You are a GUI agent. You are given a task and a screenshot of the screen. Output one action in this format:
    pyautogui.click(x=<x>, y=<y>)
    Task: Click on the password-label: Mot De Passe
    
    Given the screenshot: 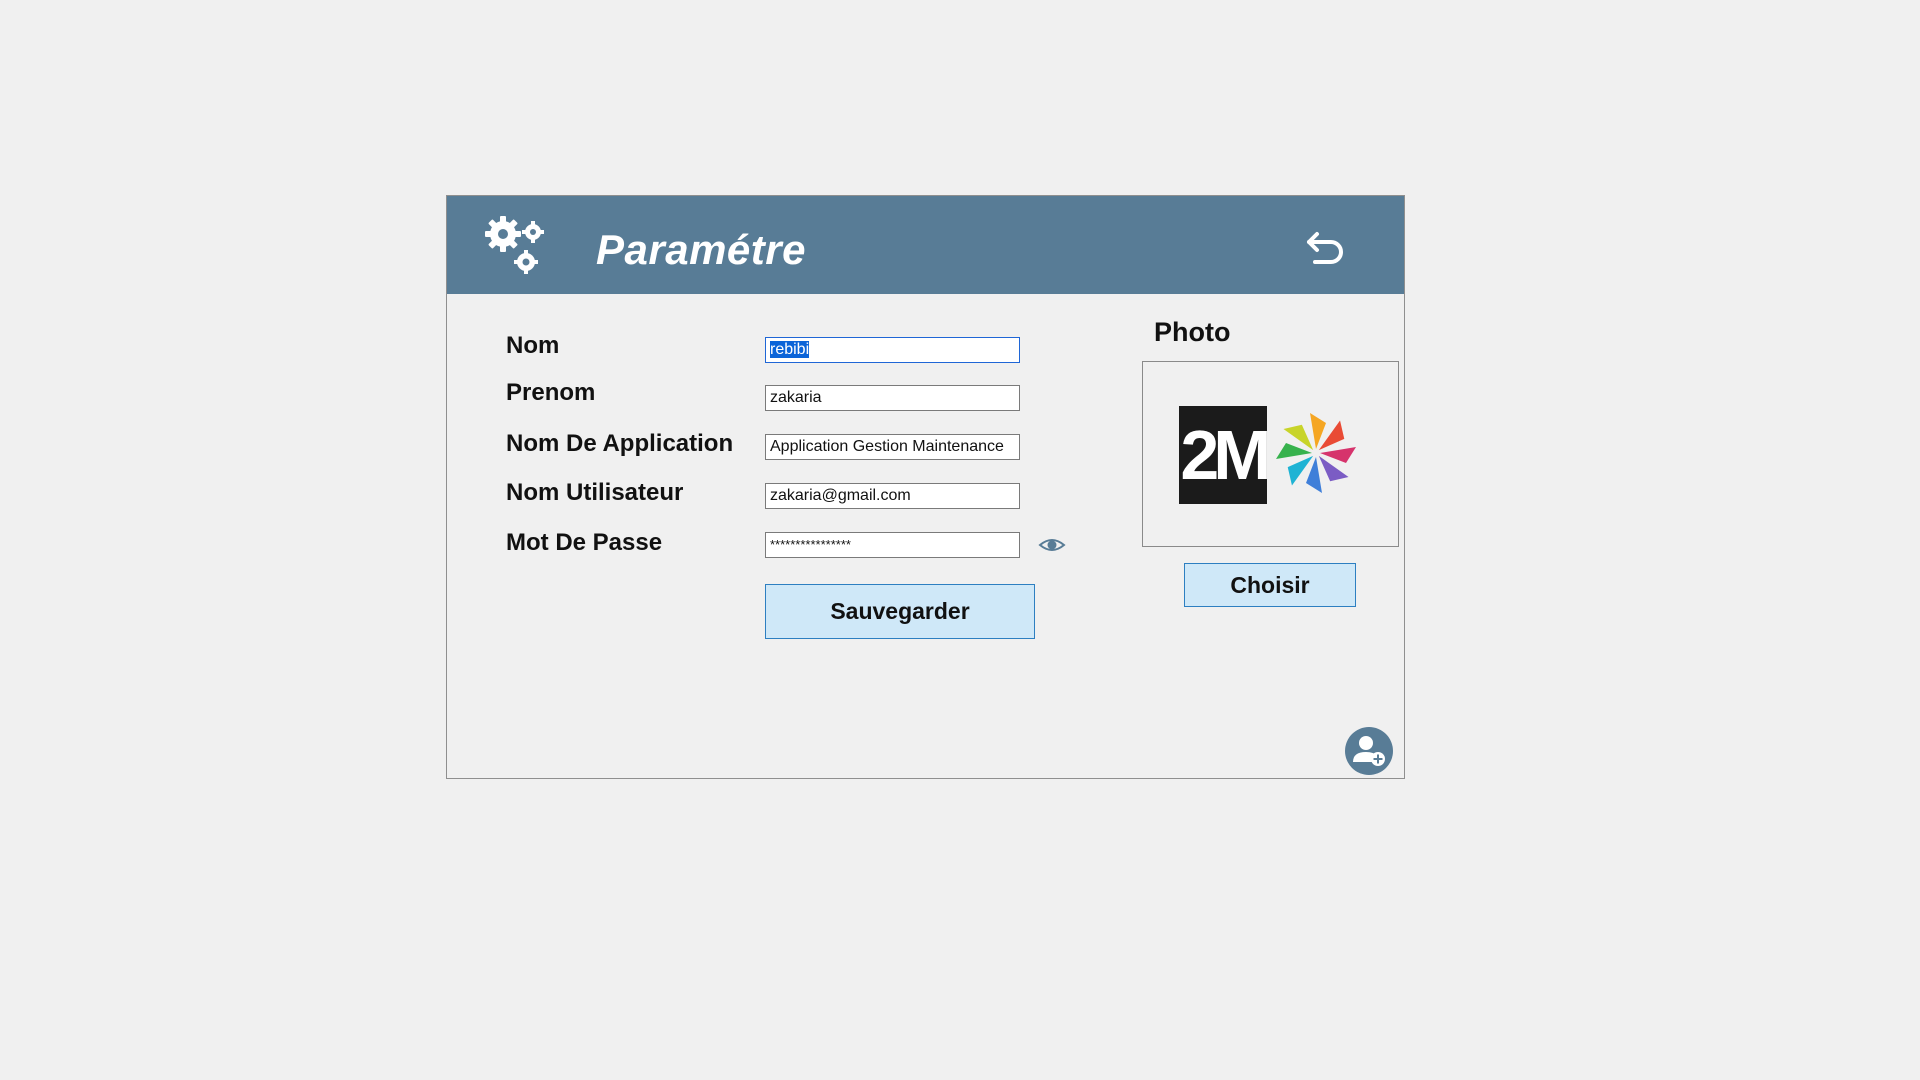 What is the action you would take?
    pyautogui.click(x=584, y=542)
    